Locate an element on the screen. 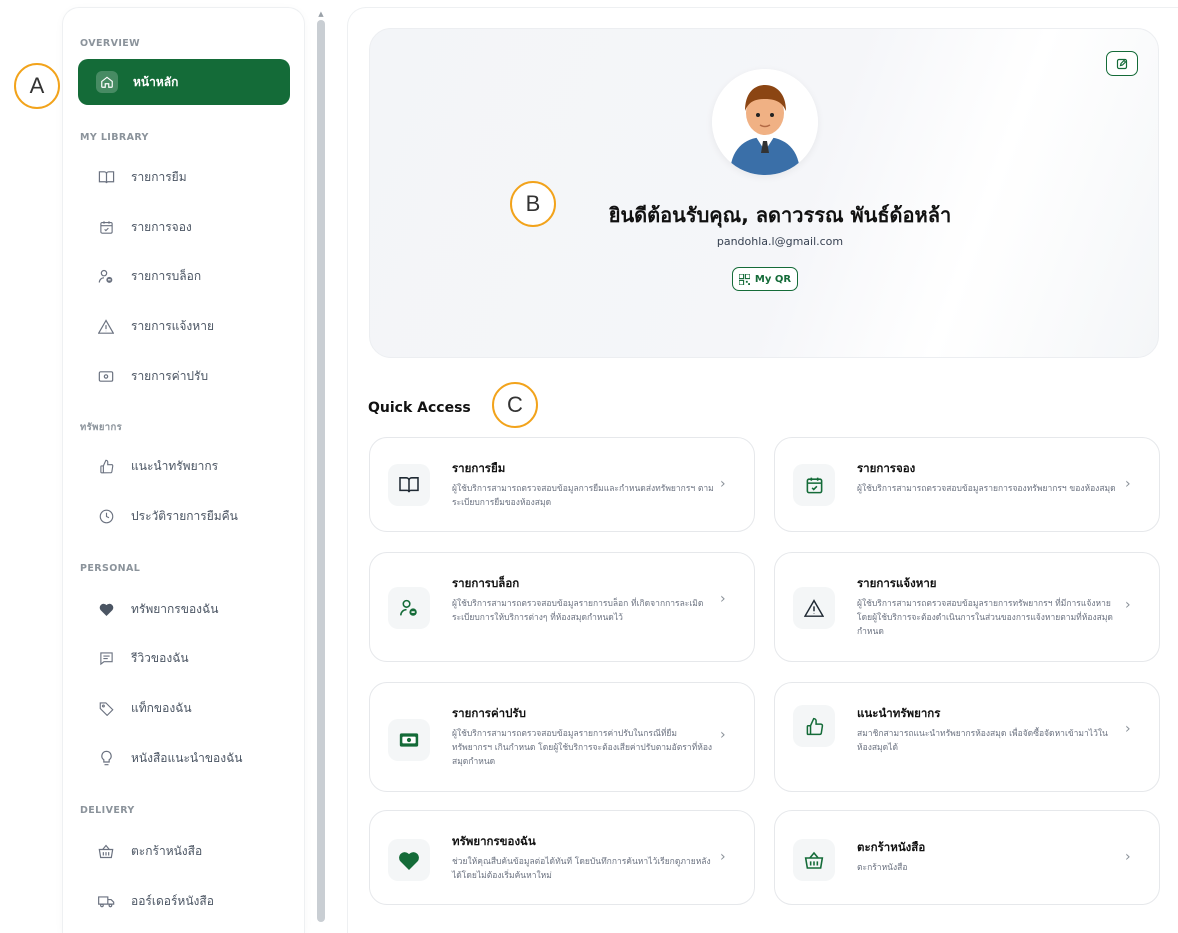 This screenshot has width=1178, height=933. welcome-heading: ยินดีต้อนรับคุณ, ลดาวรรณ พันธ์ด้อหล้า is located at coordinates (780, 215).